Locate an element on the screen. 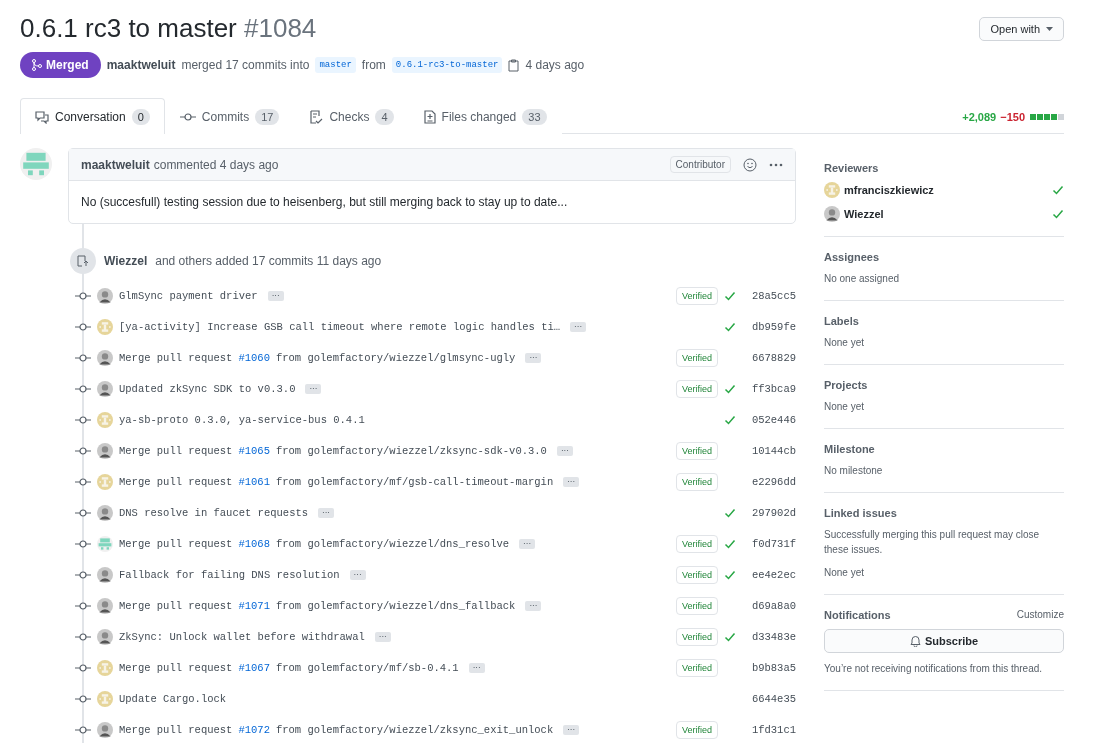  commit-message: Fallback for failing DNS resolution is located at coordinates (229, 574).